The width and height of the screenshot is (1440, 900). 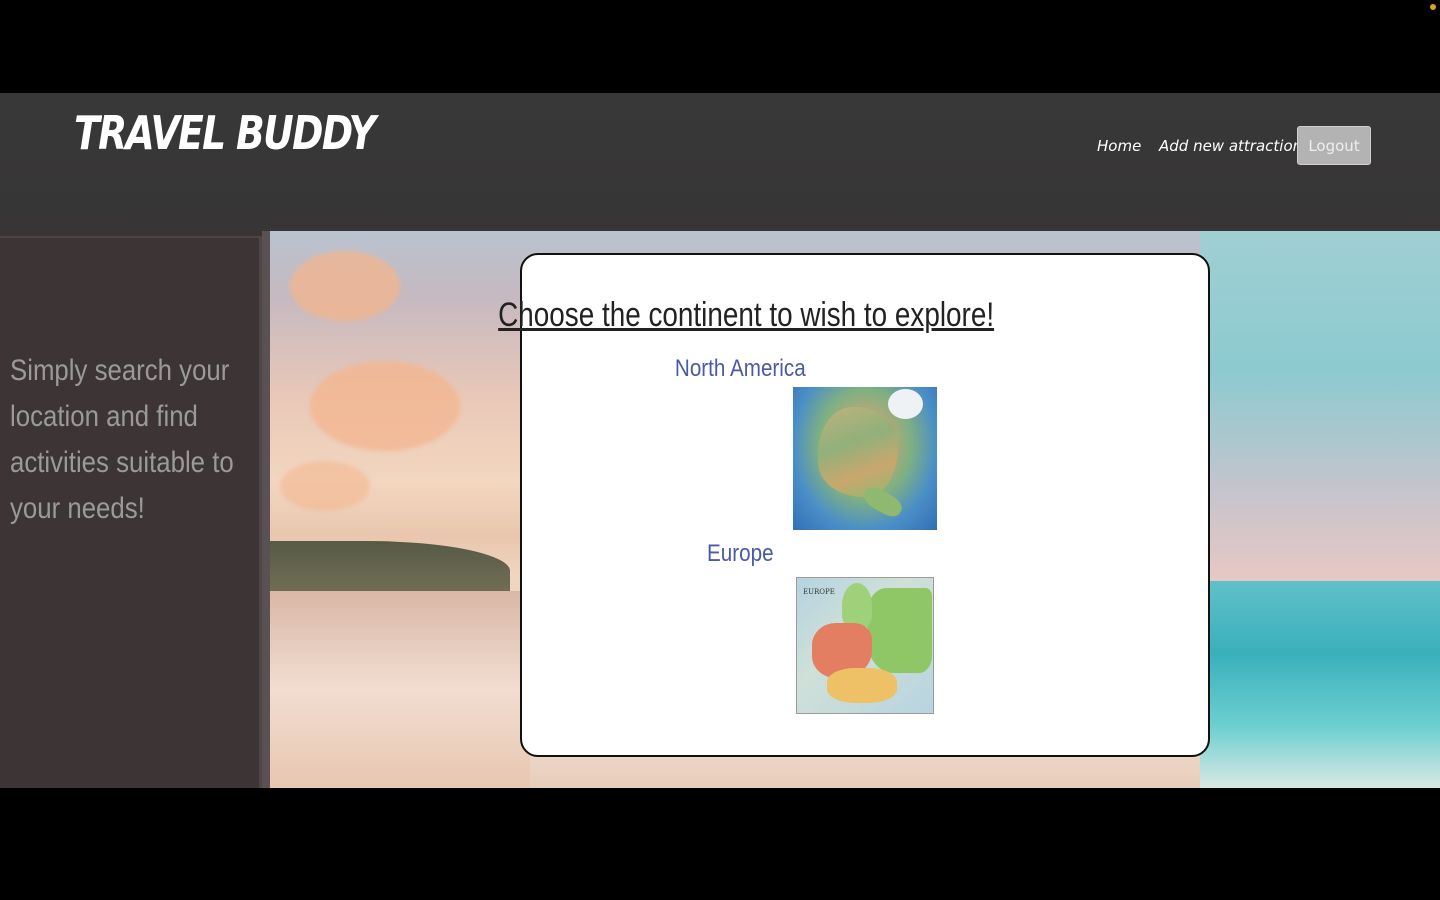 I want to click on north-america-link: North America, so click(x=740, y=369).